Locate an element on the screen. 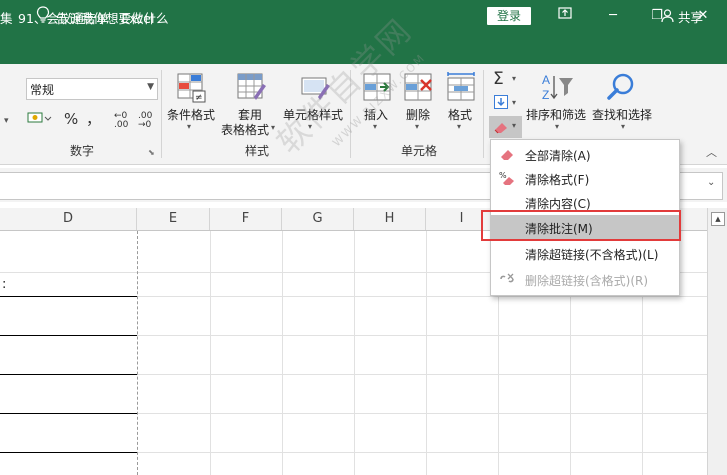 Image resolution: width=727 pixels, height=475 pixels. svg-text: A is located at coordinates (546, 80).